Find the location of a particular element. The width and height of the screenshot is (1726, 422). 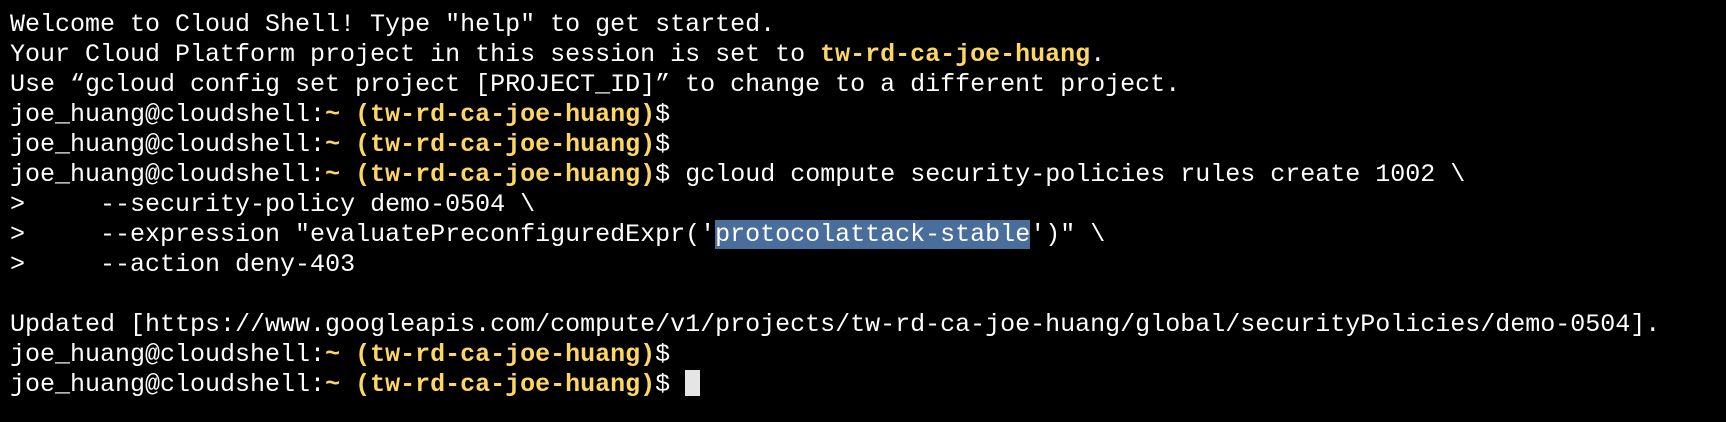

command-continuation-line: > --security-policy demo-0504 \ is located at coordinates (868, 205).